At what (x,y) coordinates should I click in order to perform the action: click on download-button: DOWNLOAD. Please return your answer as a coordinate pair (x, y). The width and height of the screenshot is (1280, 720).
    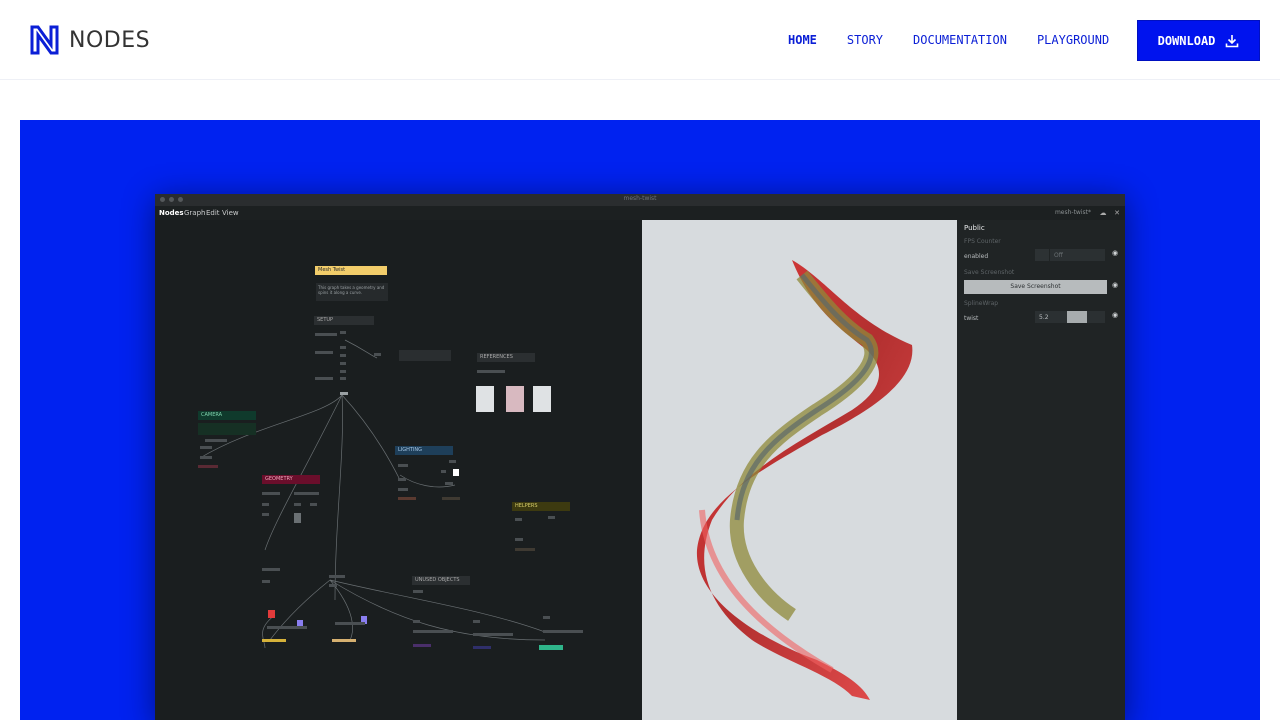
    Looking at the image, I should click on (1198, 40).